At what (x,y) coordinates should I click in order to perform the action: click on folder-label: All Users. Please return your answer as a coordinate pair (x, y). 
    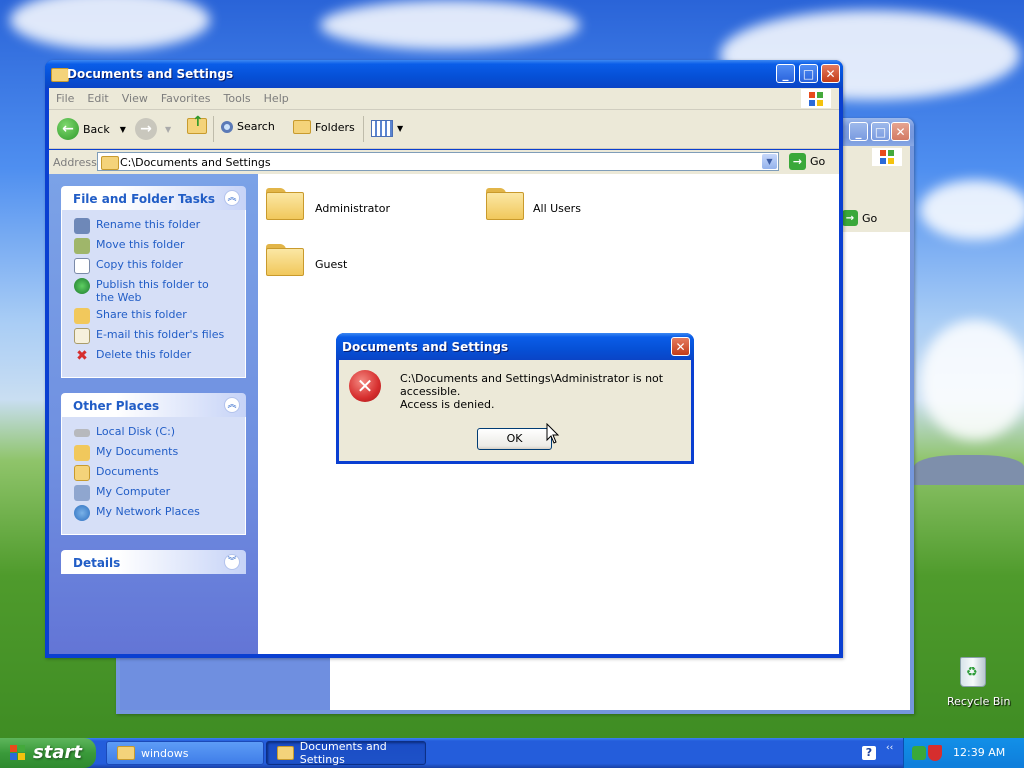
    Looking at the image, I should click on (557, 208).